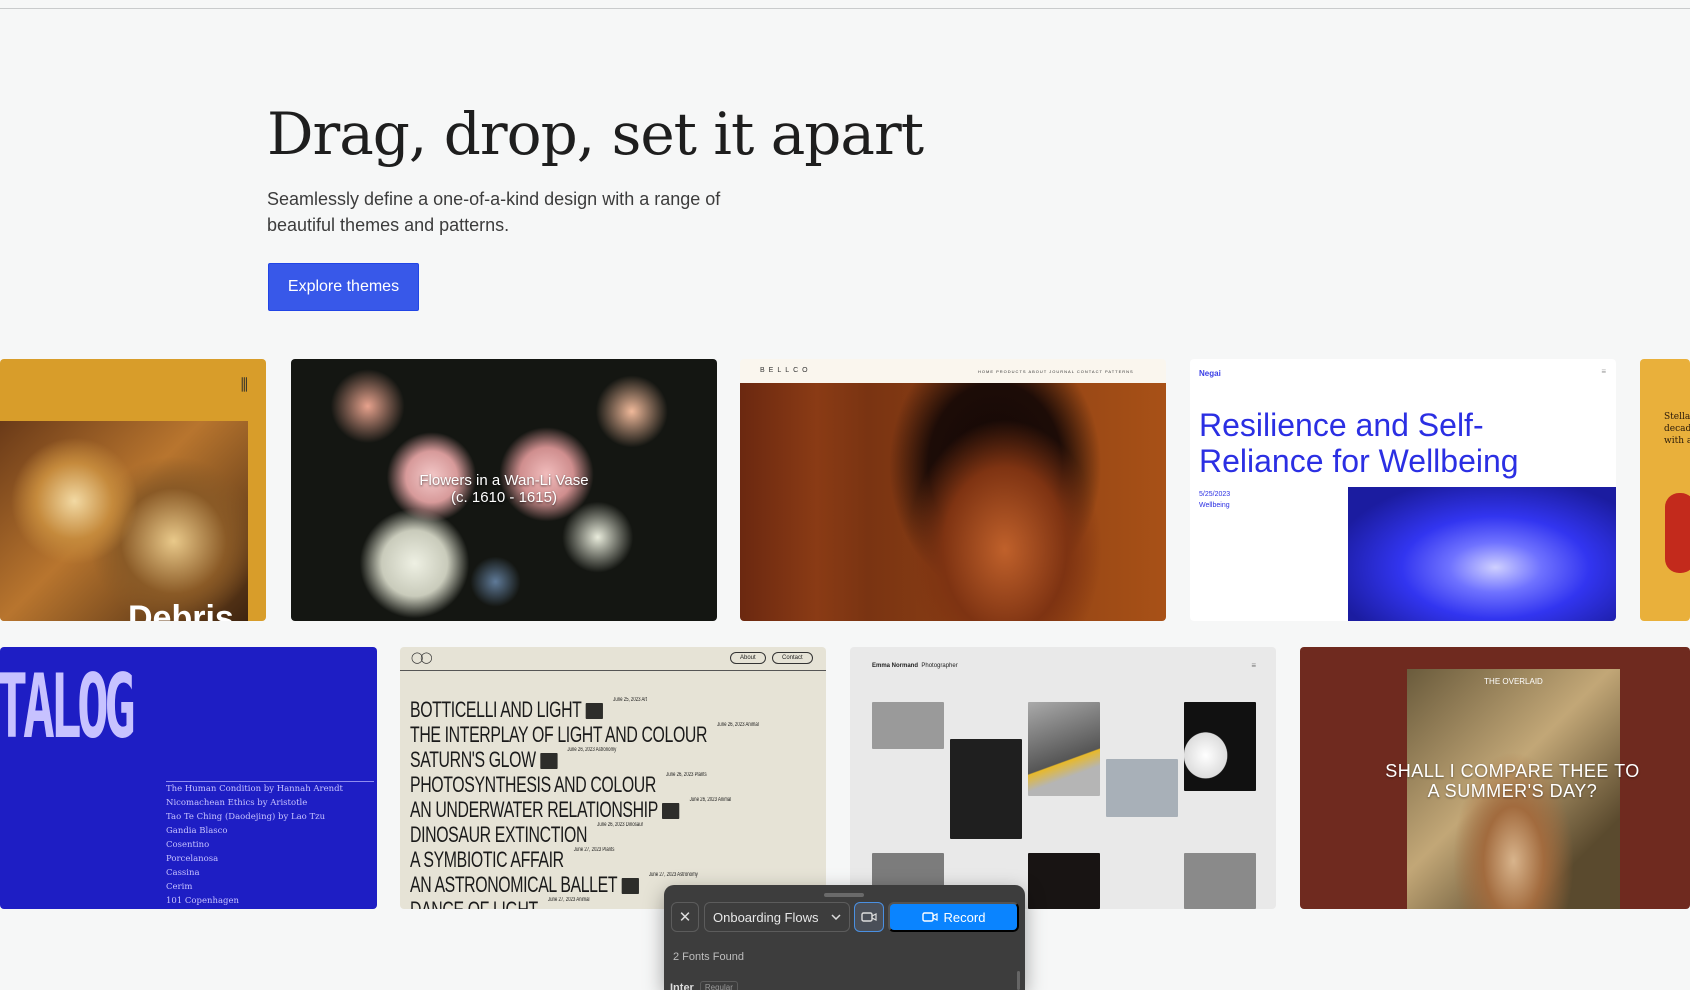 This screenshot has height=990, width=1690. I want to click on list-item: 101 Copenhagen, so click(270, 901).